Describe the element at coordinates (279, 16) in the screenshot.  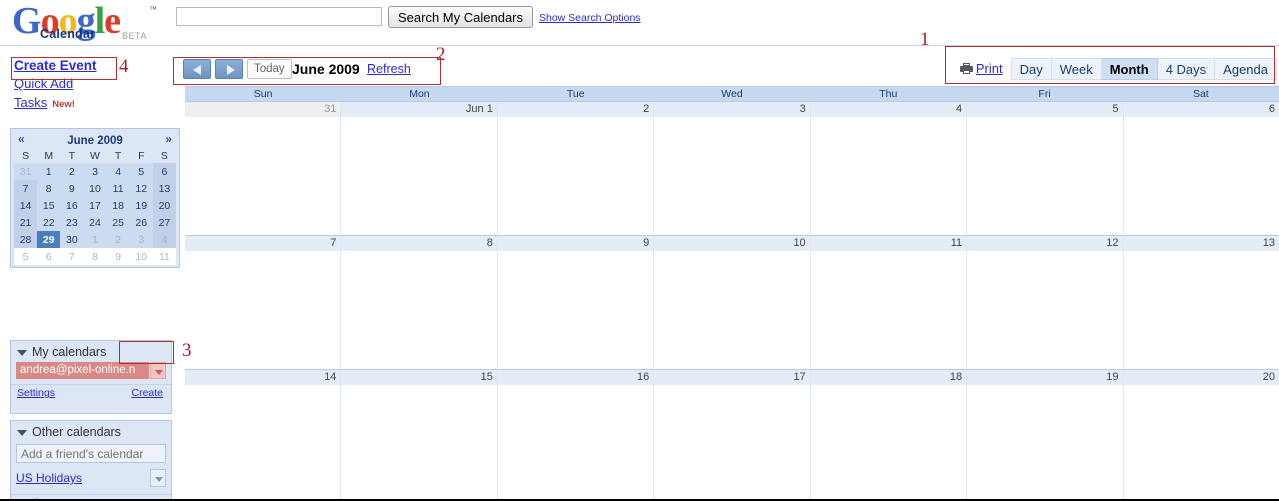
I see `search-input` at that location.